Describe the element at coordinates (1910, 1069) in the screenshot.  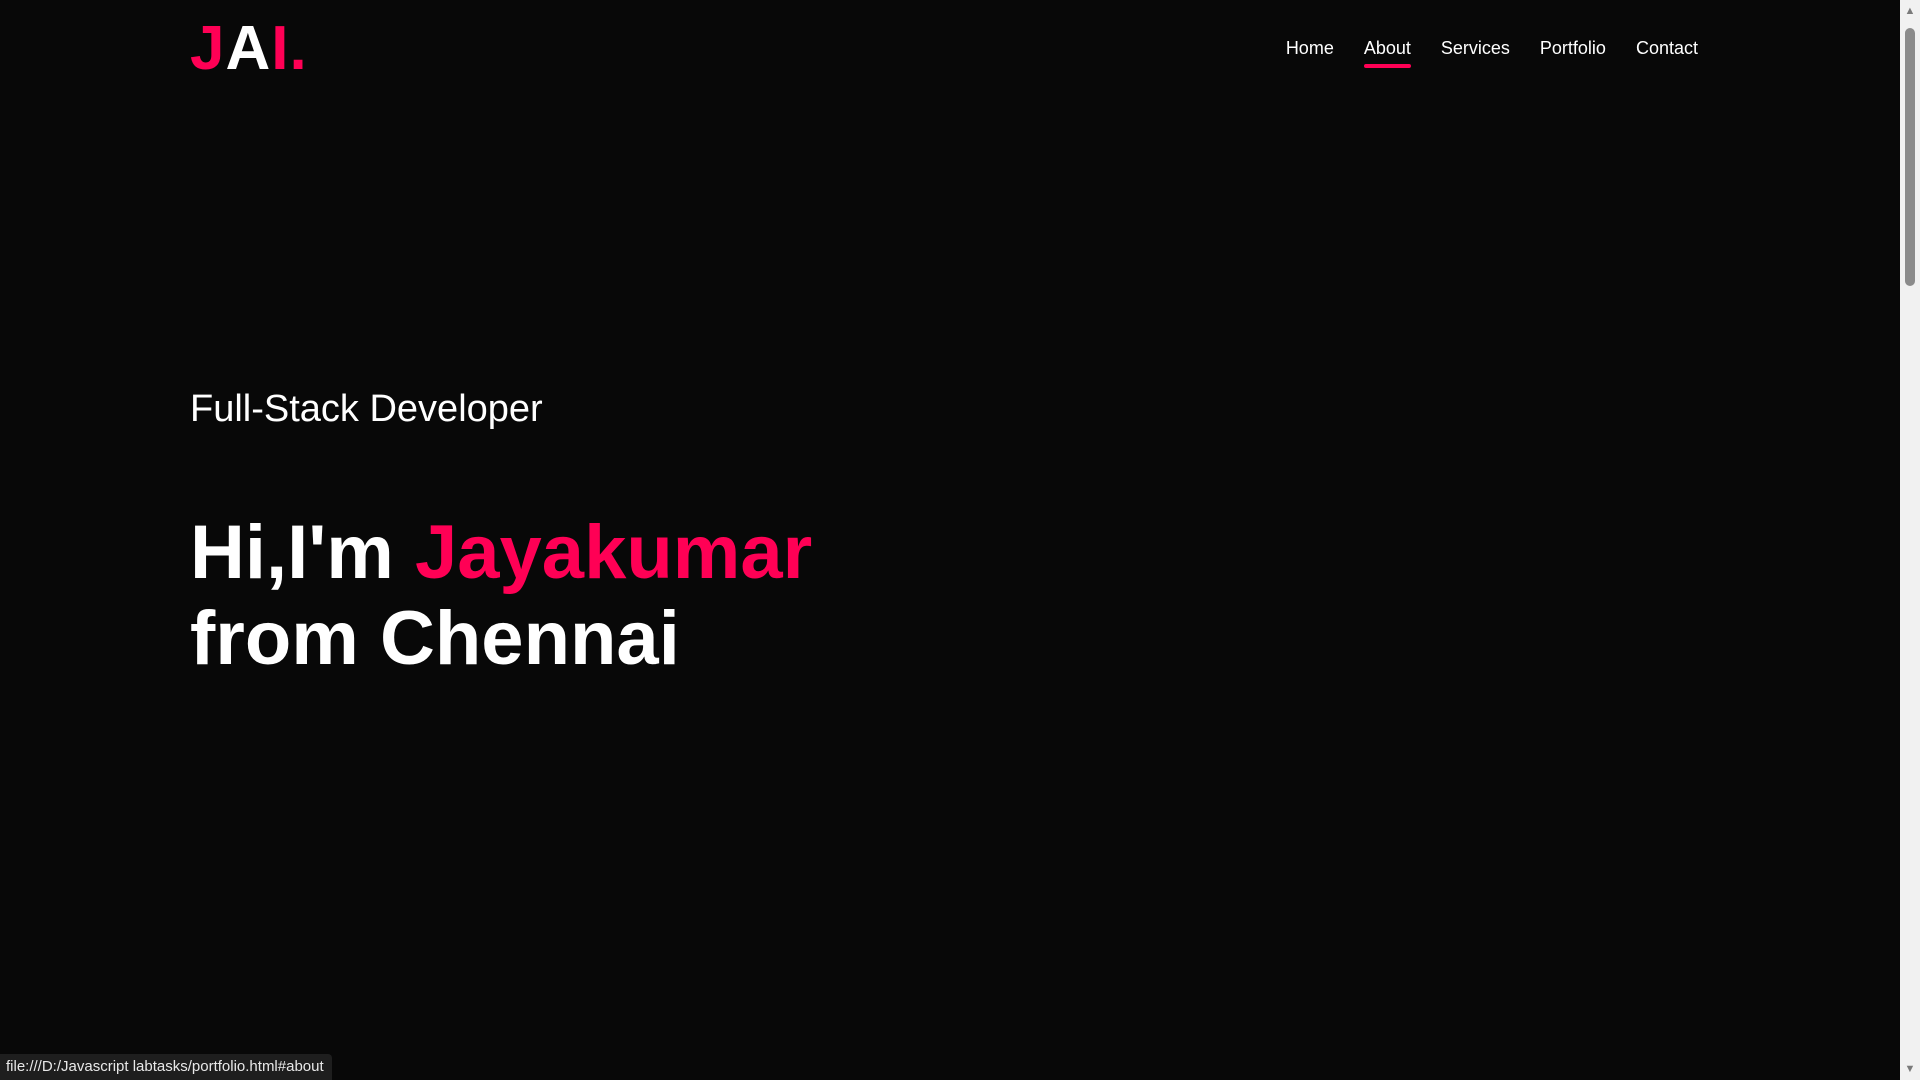
I see `scroll-down-arrow-icon: ▼` at that location.